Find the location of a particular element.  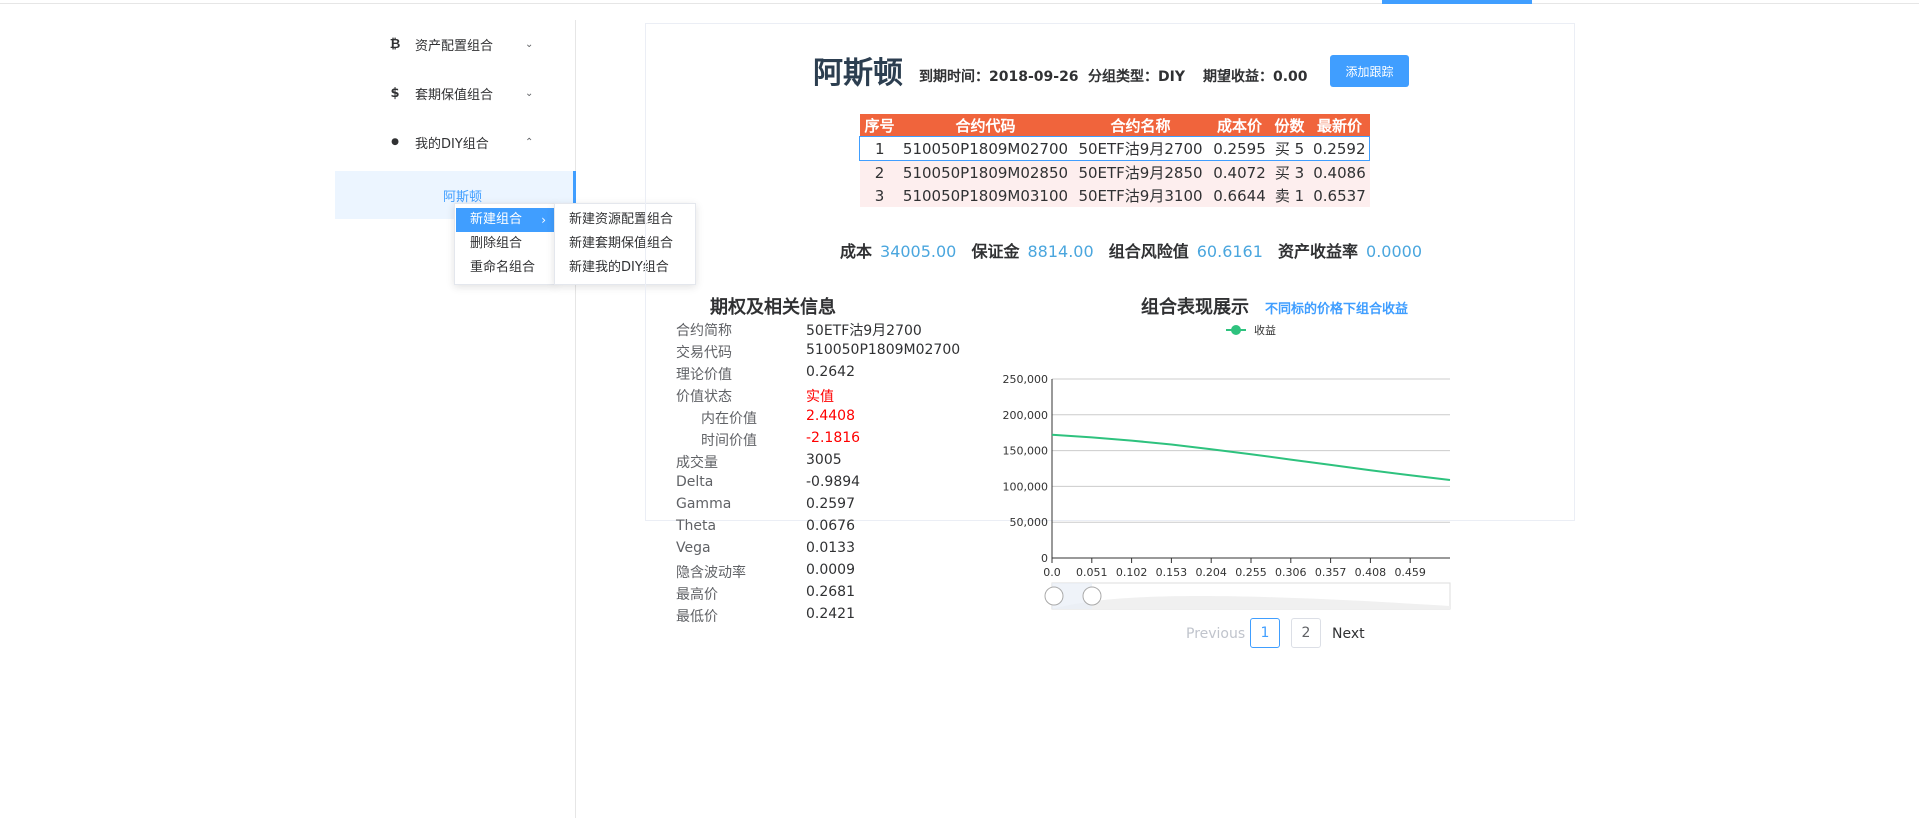

info-value: 0.0009 is located at coordinates (830, 570).